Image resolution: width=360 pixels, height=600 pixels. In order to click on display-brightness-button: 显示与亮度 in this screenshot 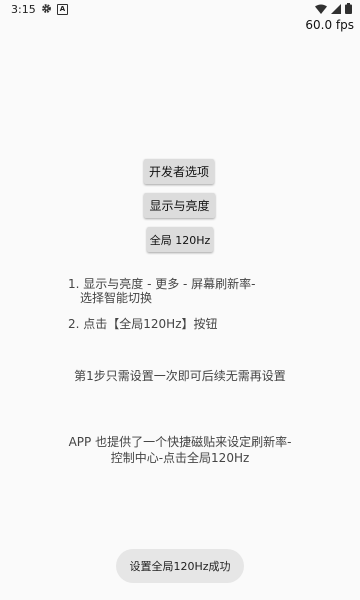, I will do `click(179, 205)`.